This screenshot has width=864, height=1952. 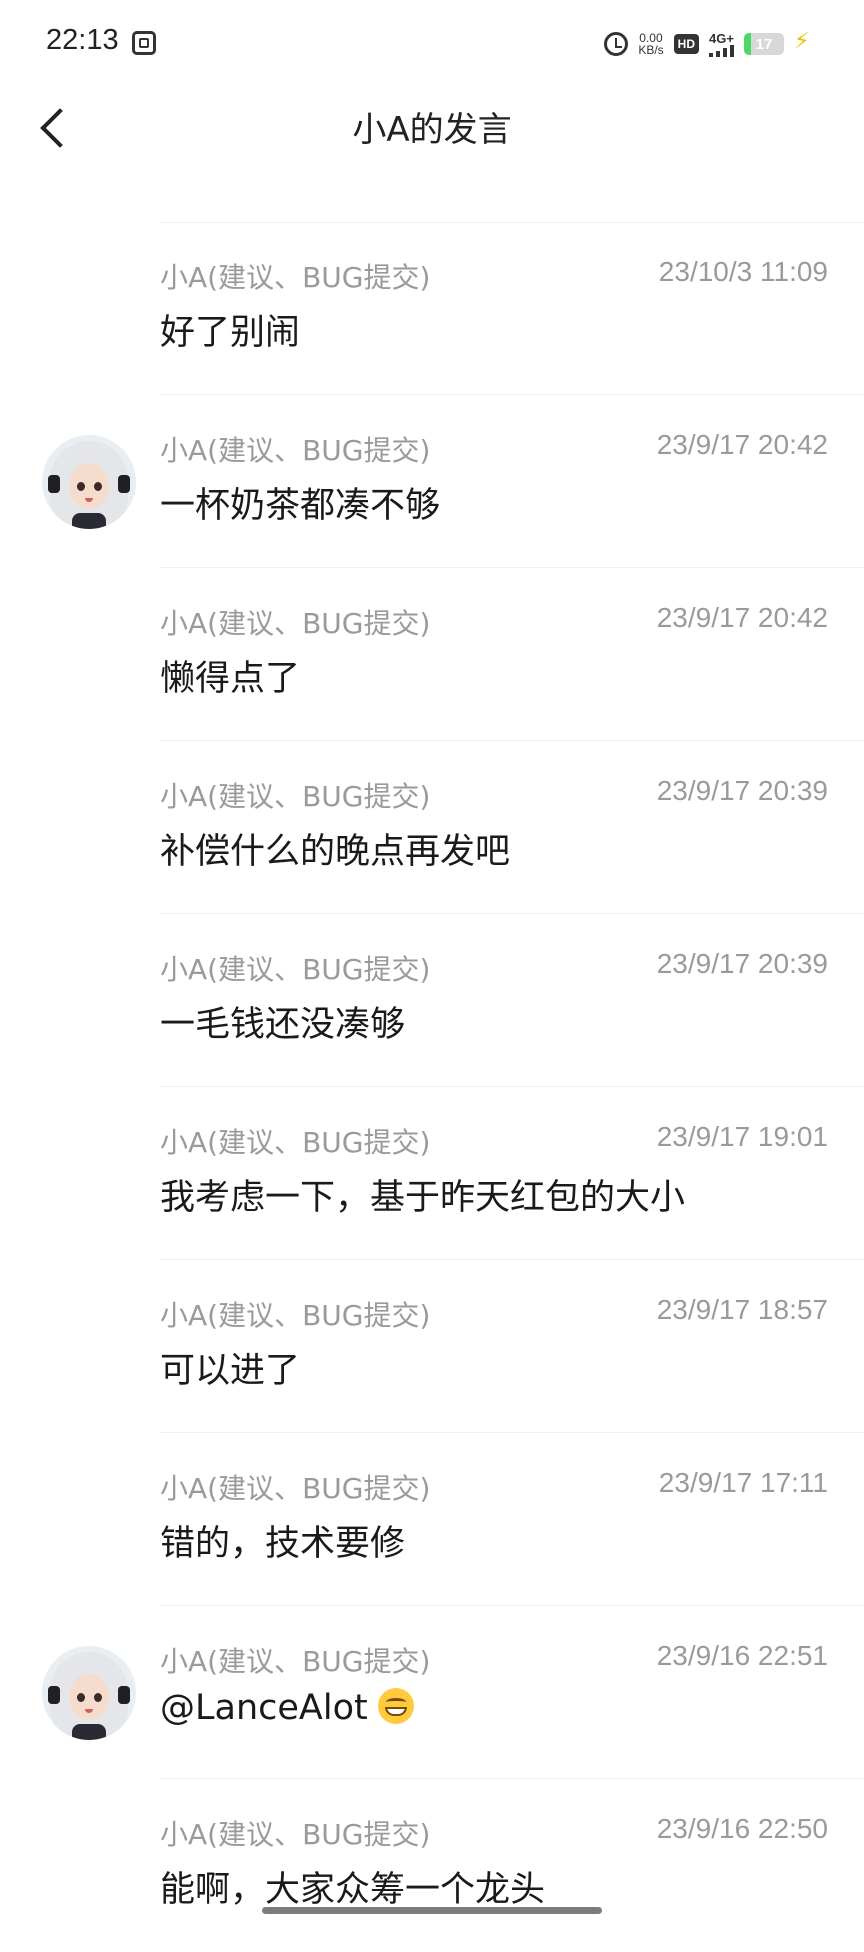 I want to click on post-content-text: @LanceAlot, so click(x=264, y=1708).